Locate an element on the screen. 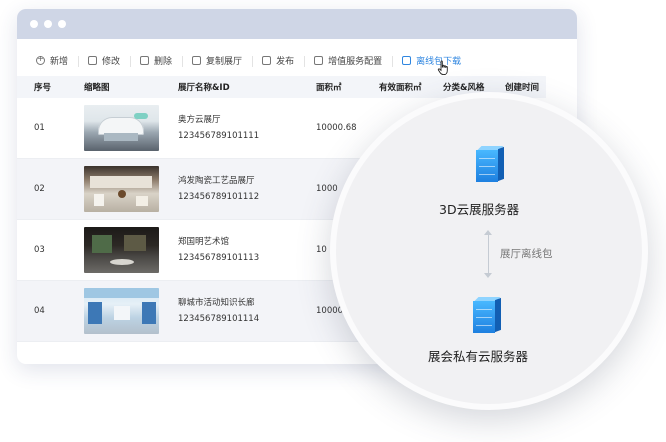  copy-hall-button: 复制展厅 is located at coordinates (217, 60).